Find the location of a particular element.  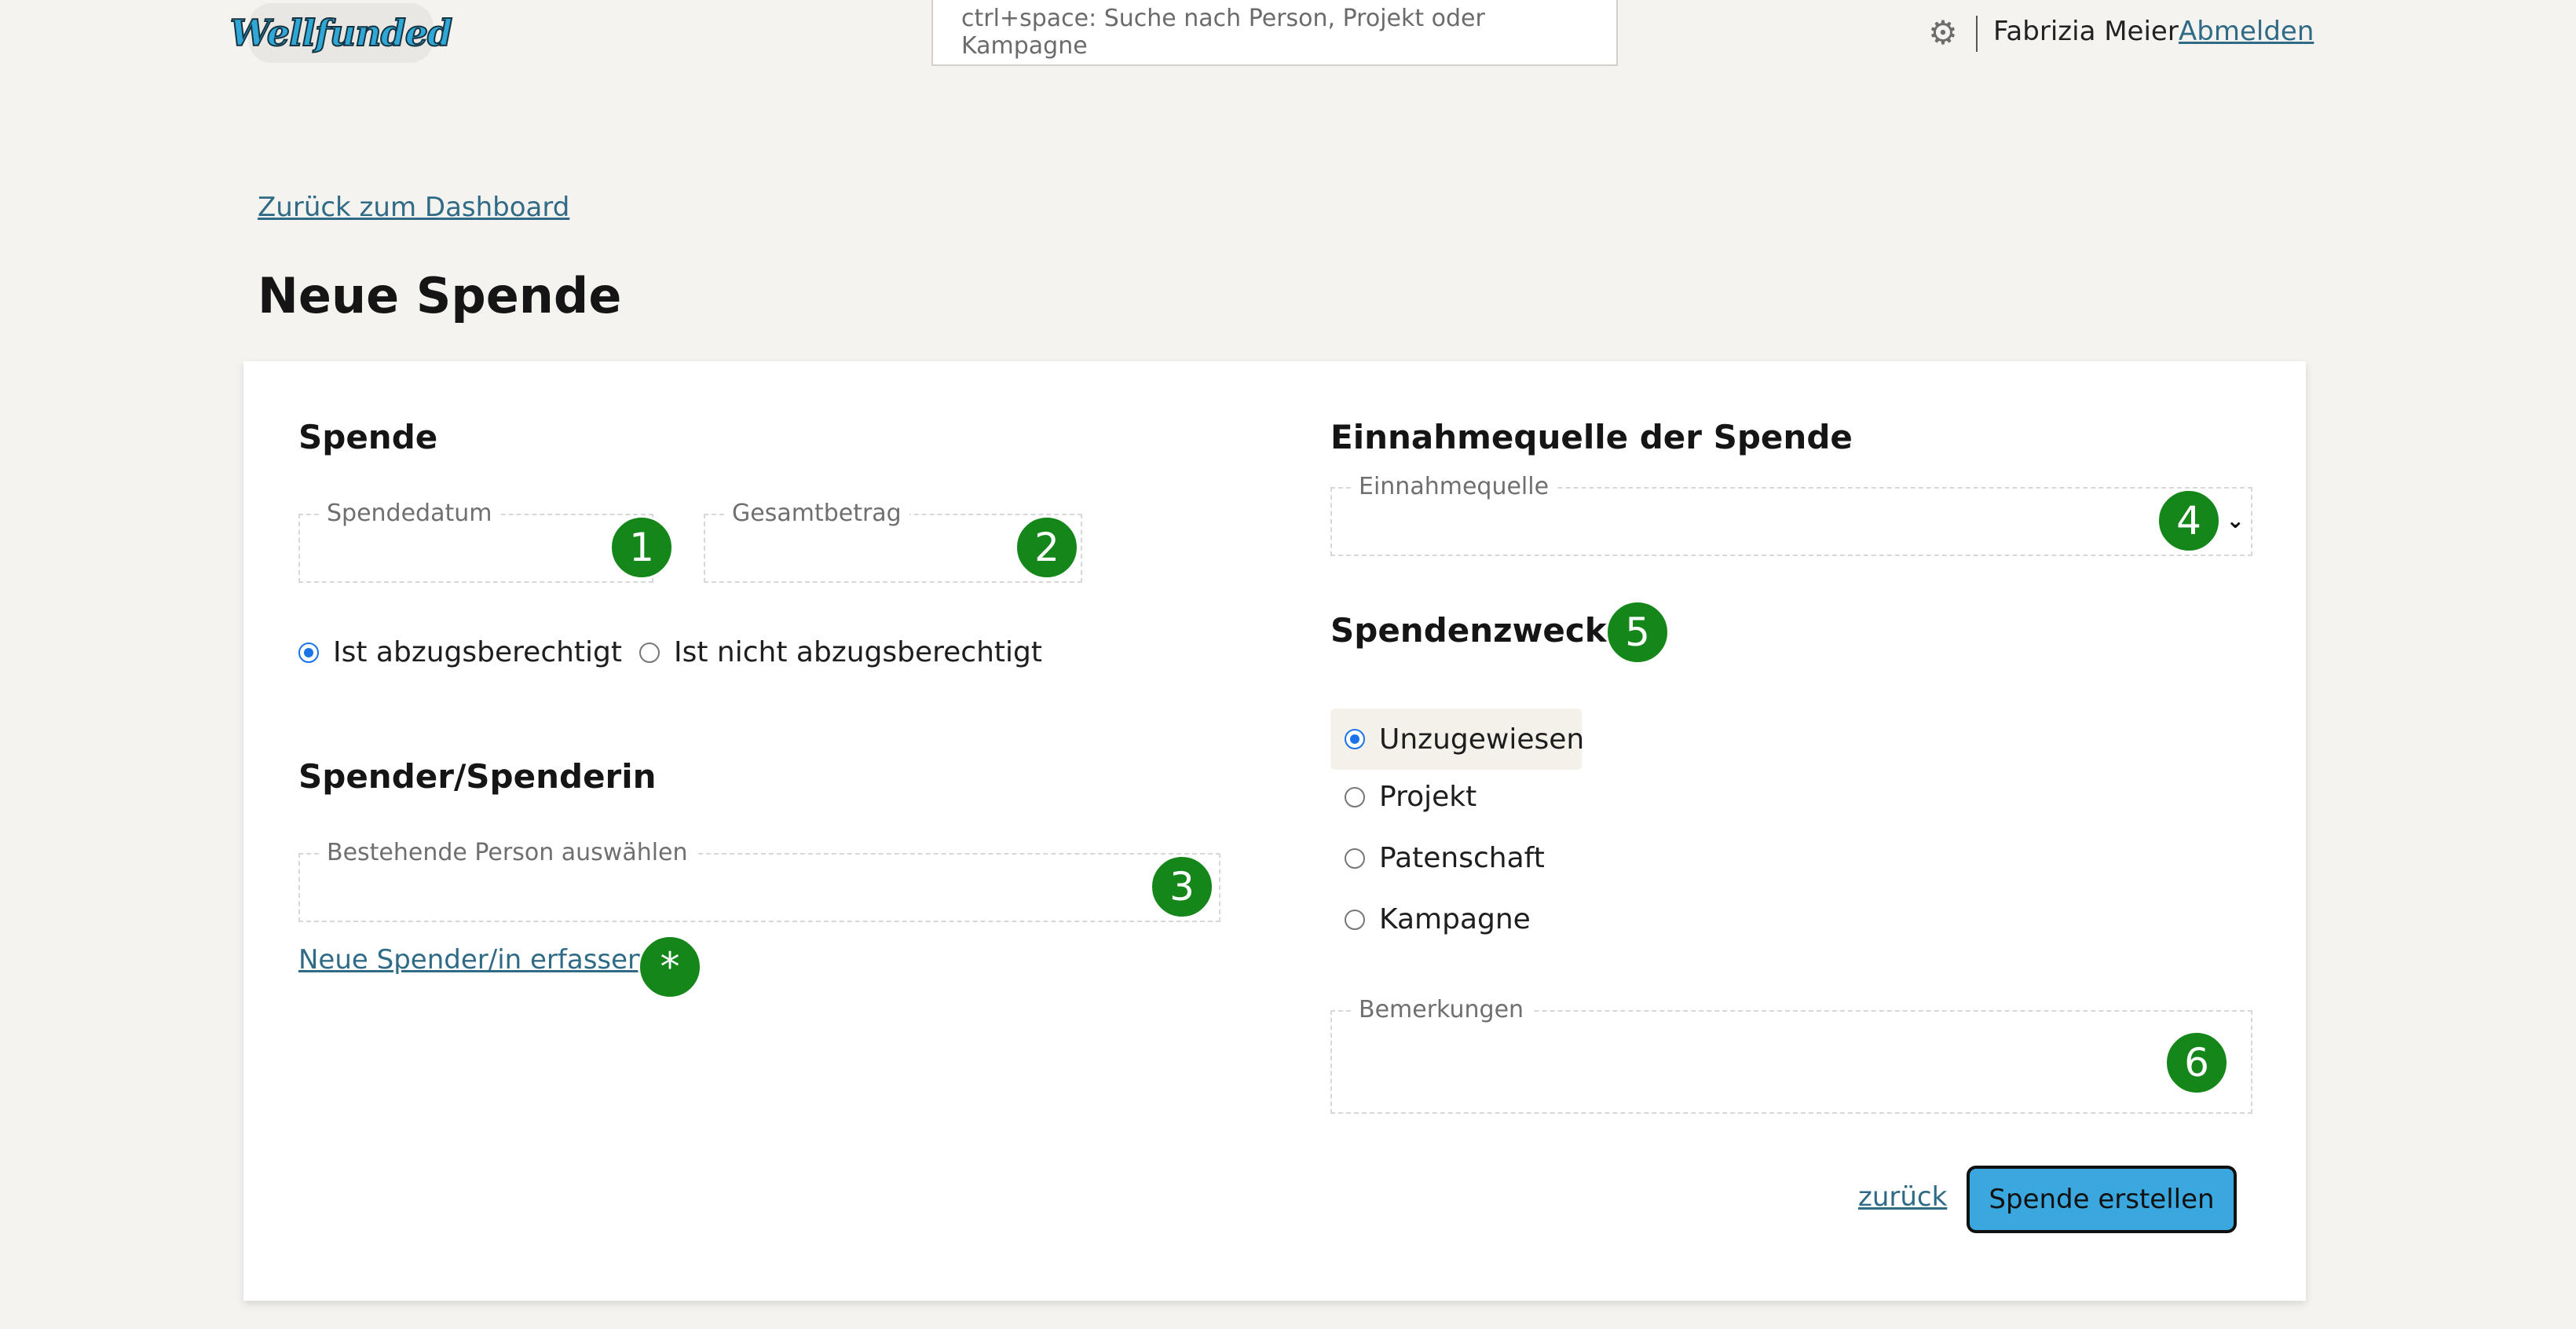

existing-person-label: Bestehende Person auswählen is located at coordinates (508, 853).